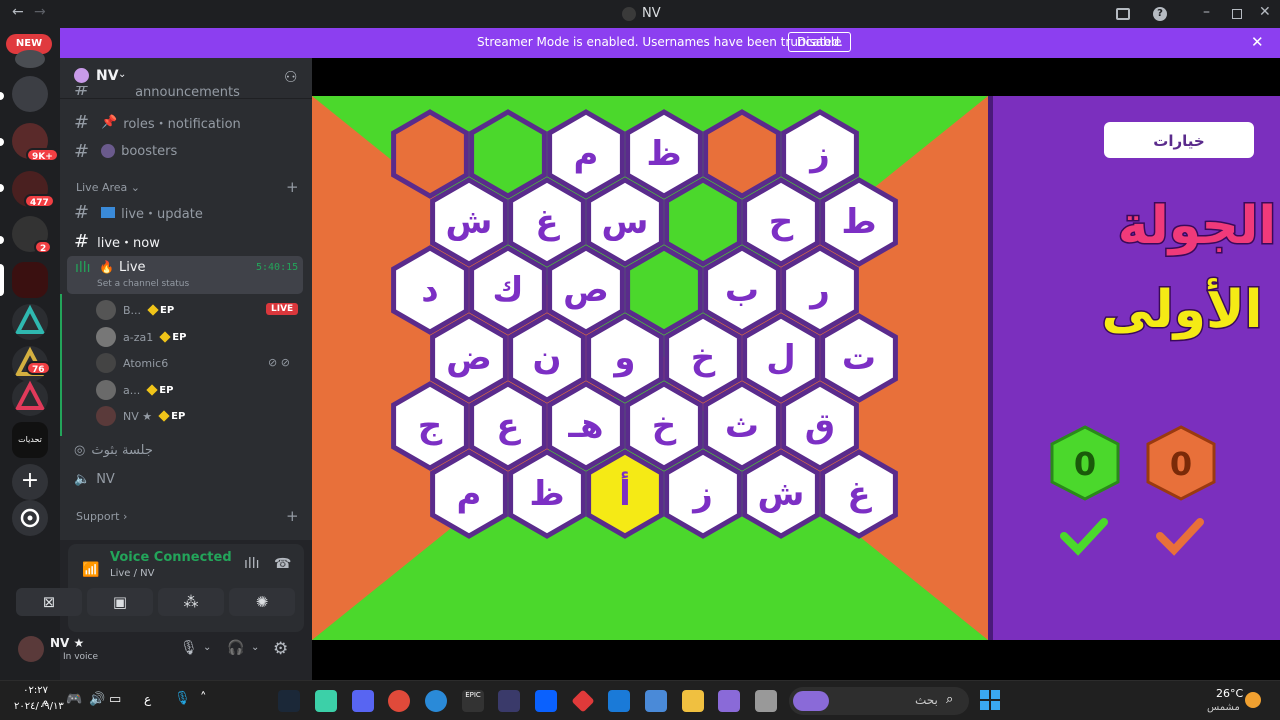  I want to click on dropbox-icon, so click(546, 701).